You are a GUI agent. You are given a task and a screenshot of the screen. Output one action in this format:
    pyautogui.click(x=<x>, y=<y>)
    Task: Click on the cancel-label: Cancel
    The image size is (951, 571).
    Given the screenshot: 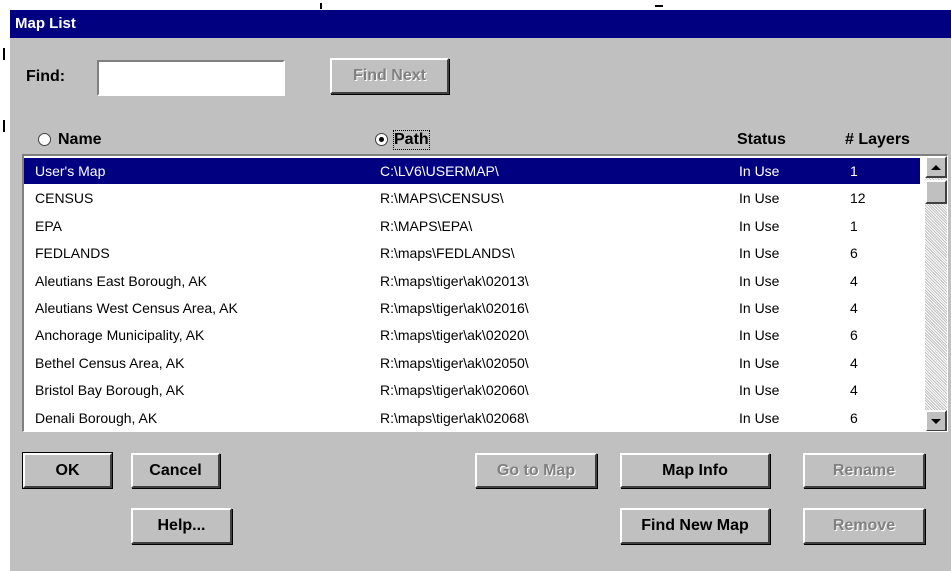 What is the action you would take?
    pyautogui.click(x=175, y=470)
    